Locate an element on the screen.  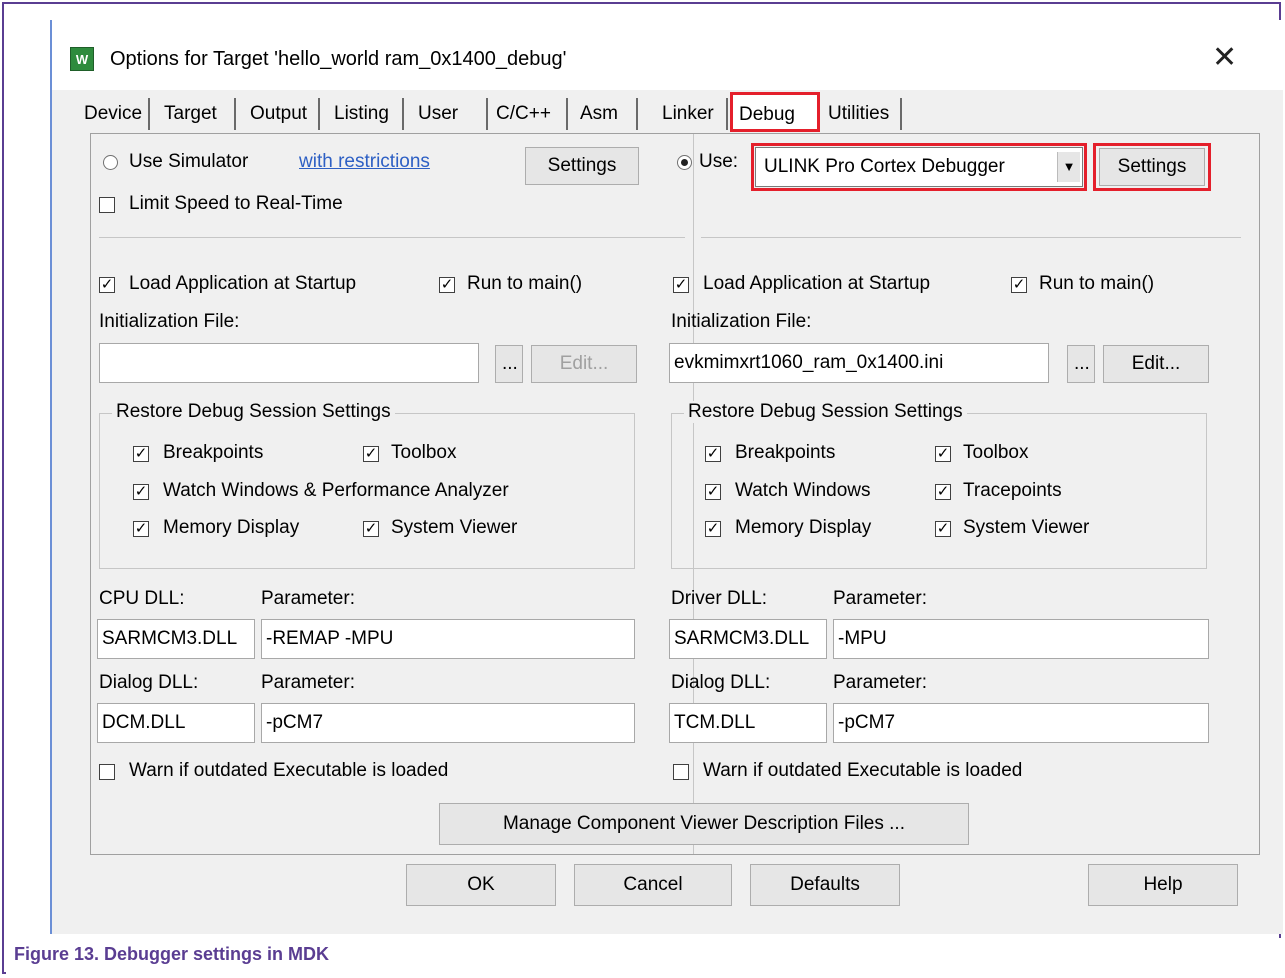
left-parameter-label: Parameter: is located at coordinates (308, 598).